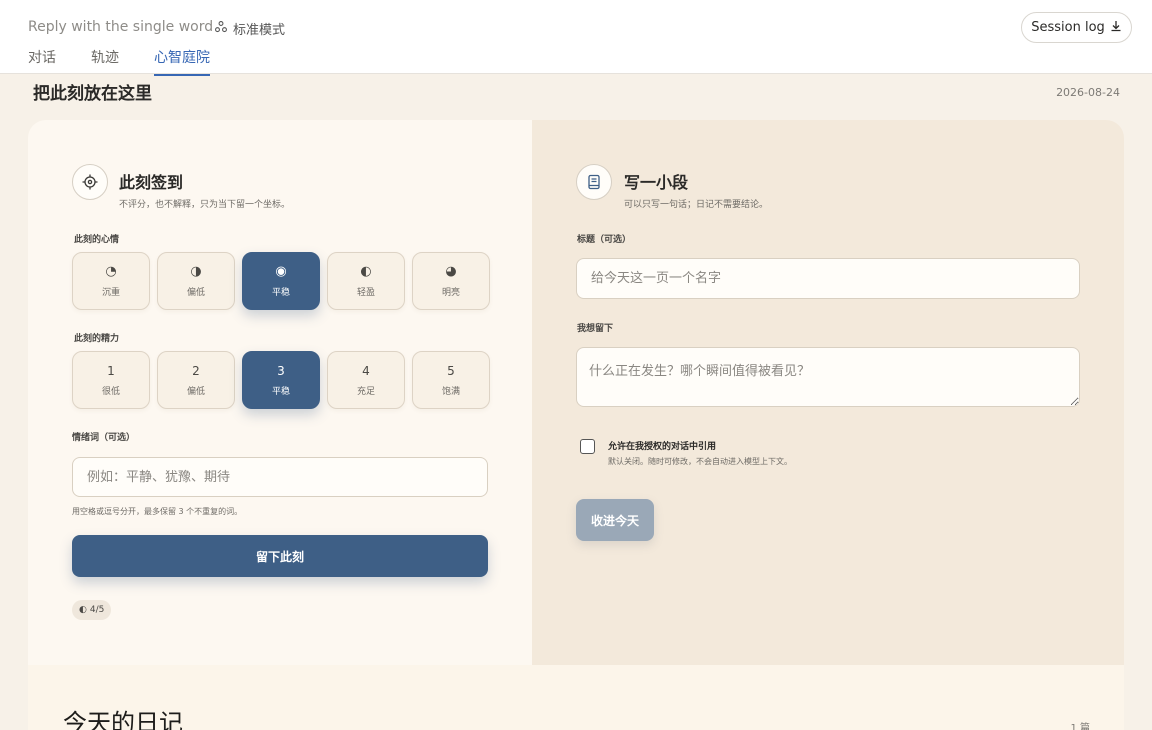  I want to click on mood-option-bright: ◕ 明亮, so click(451, 281).